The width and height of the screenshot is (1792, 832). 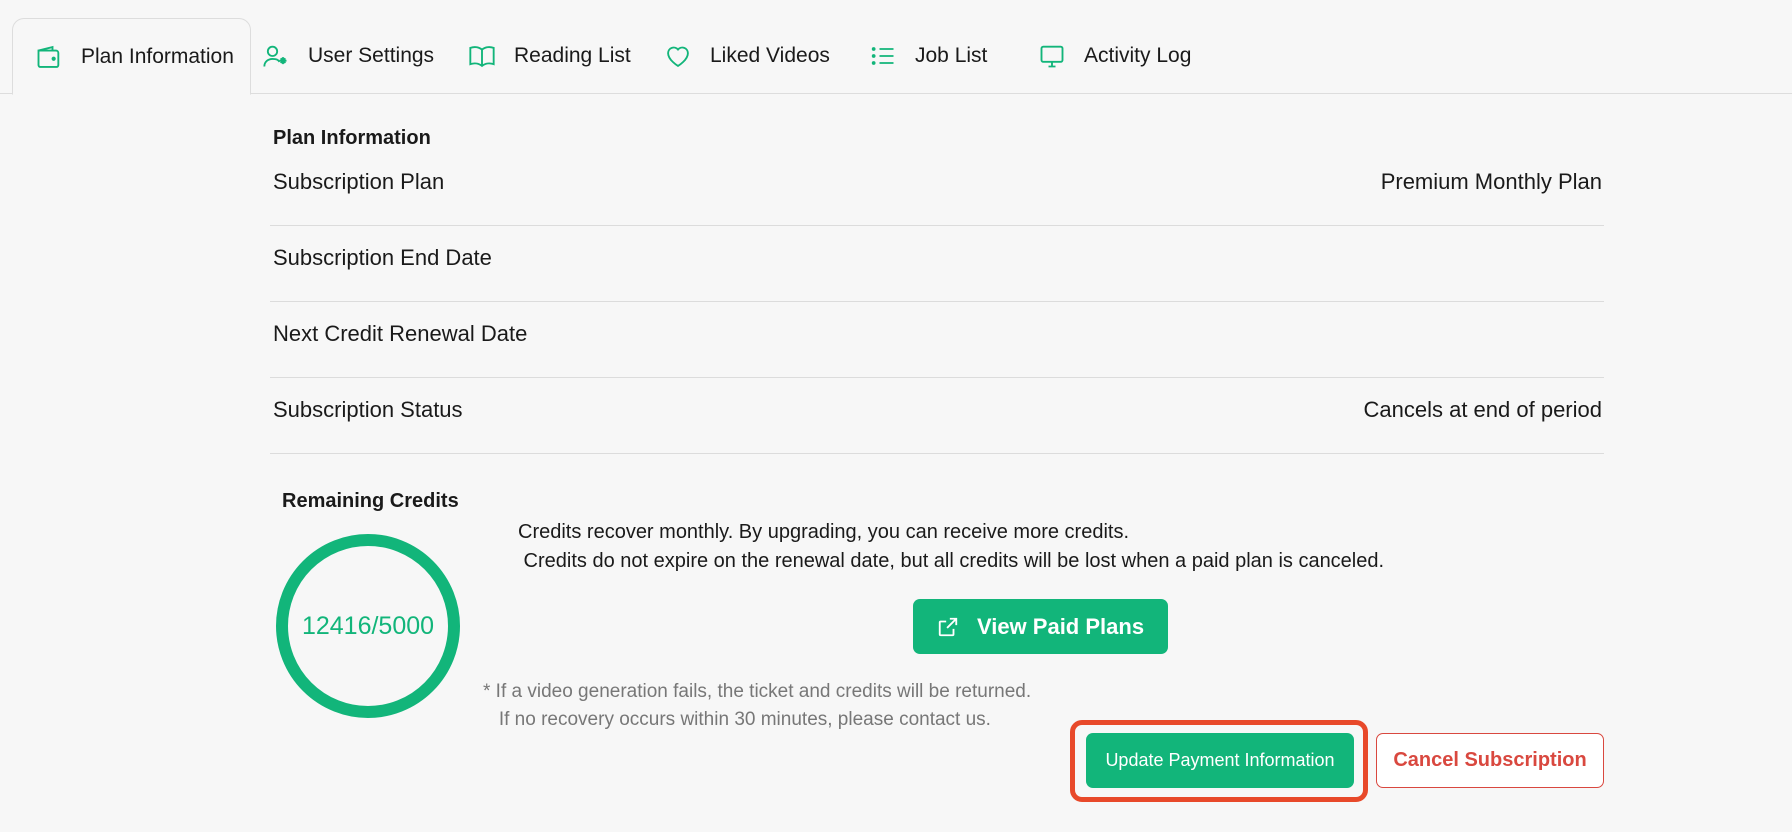 I want to click on credits-count: 12416/5000, so click(x=368, y=625).